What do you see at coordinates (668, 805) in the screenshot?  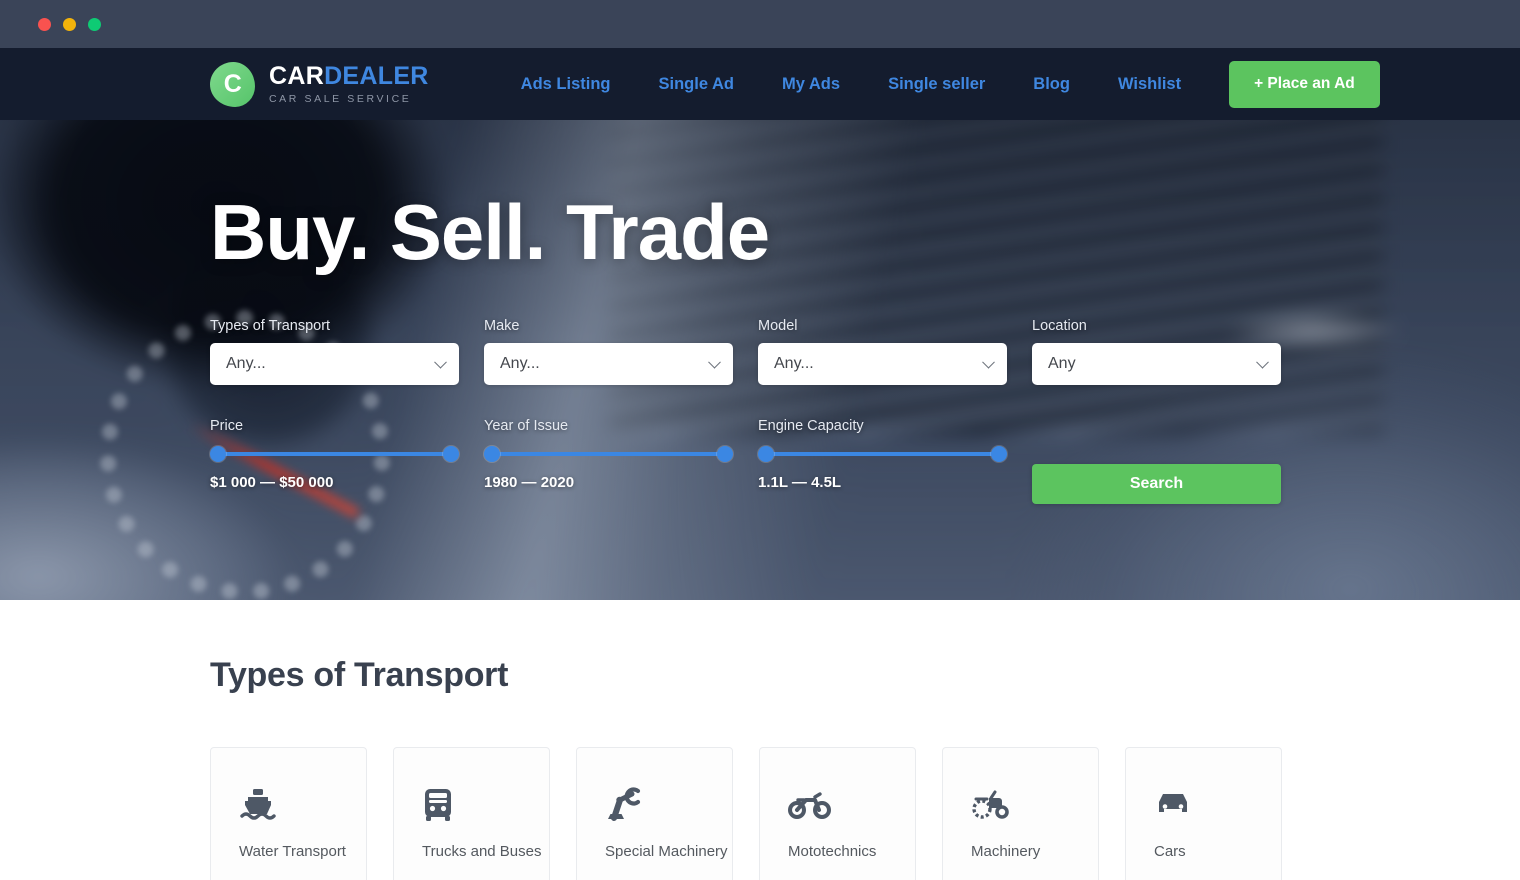 I see `crane-arm-icon` at bounding box center [668, 805].